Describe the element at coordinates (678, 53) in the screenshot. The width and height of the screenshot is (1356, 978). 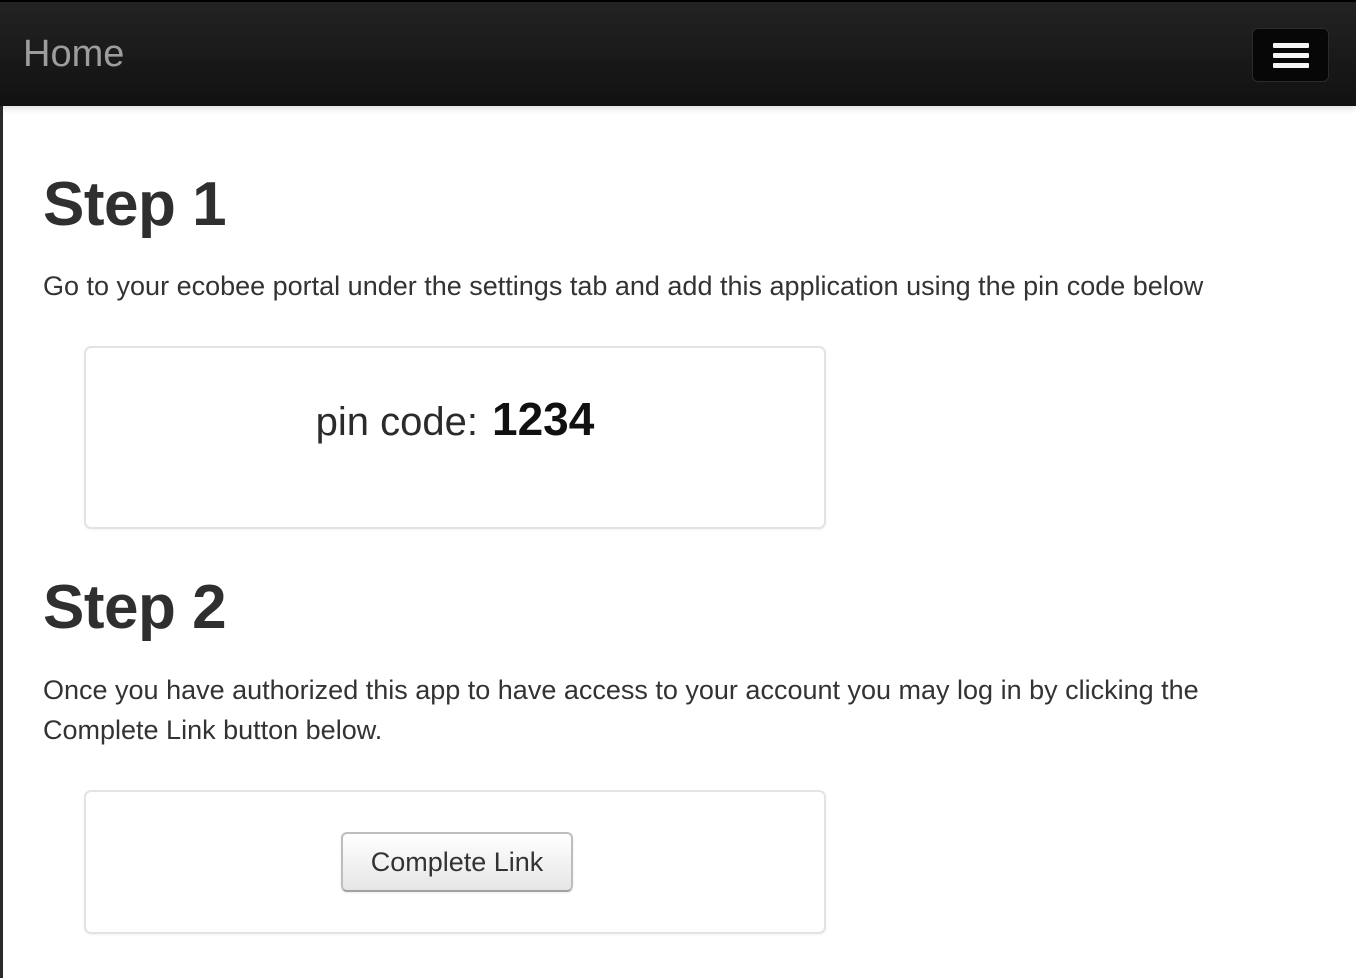
I see `top-navbar: Home` at that location.